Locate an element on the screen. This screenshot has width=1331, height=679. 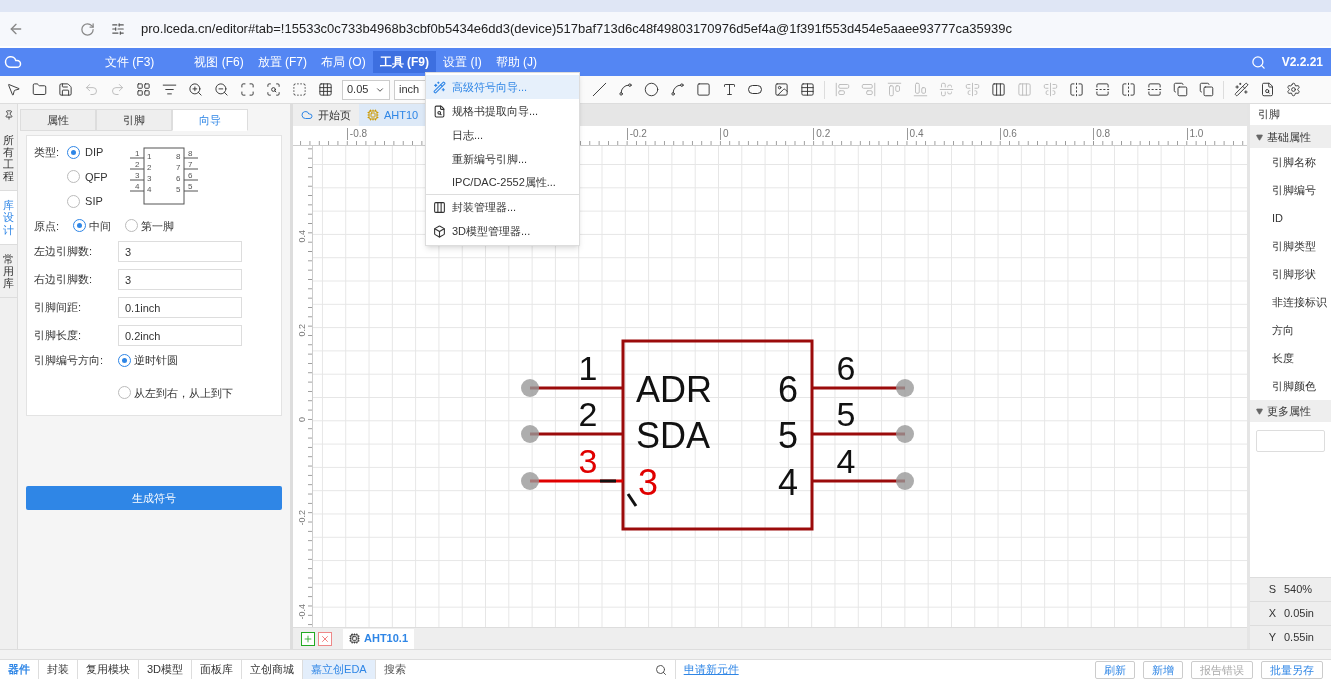
grid-size-select: 0.05 is located at coordinates (366, 89).